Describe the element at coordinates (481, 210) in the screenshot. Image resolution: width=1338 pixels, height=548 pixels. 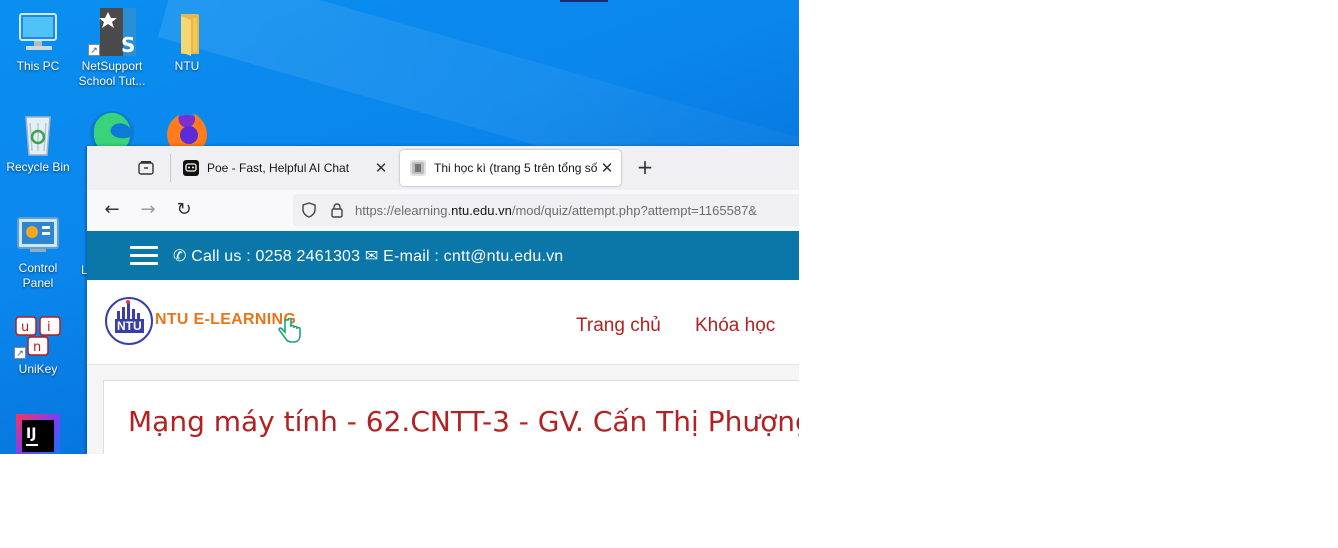
I see `url-domain: ntu.edu.vn` at that location.